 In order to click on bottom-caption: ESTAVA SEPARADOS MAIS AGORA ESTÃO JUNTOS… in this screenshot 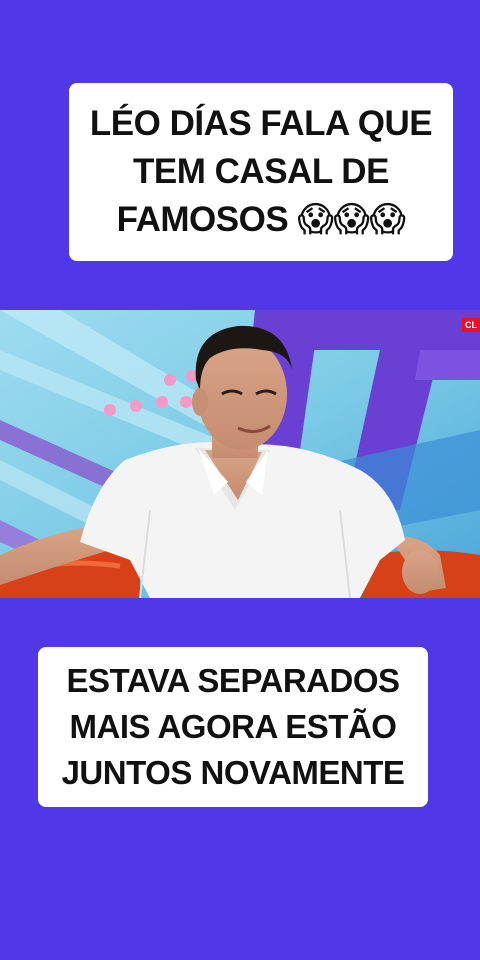, I will do `click(233, 727)`.